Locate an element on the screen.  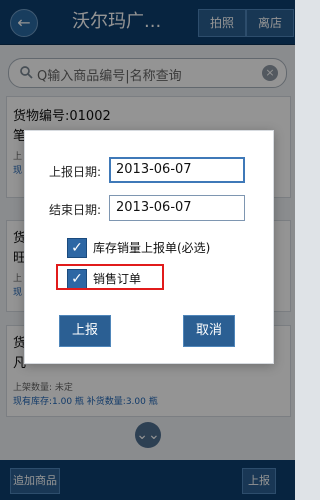
end-date-field: 2013-06-07 is located at coordinates (177, 208).